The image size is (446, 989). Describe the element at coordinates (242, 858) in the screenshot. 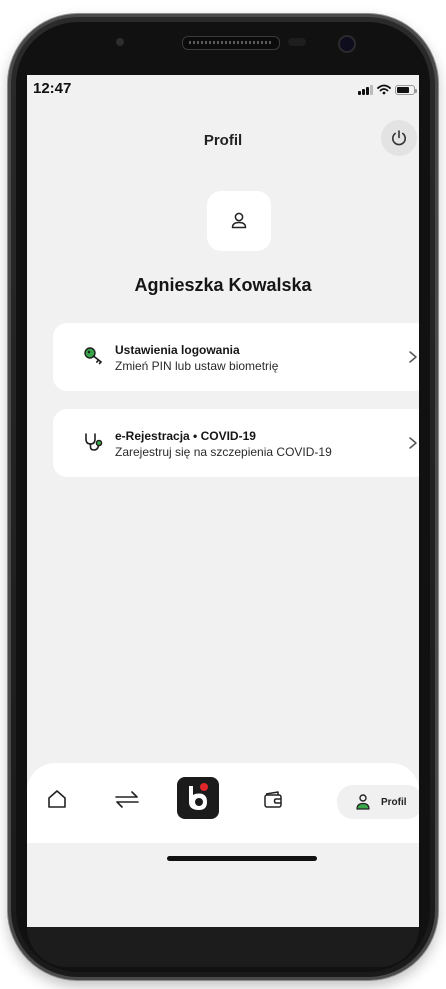

I see `home-indicator` at that location.